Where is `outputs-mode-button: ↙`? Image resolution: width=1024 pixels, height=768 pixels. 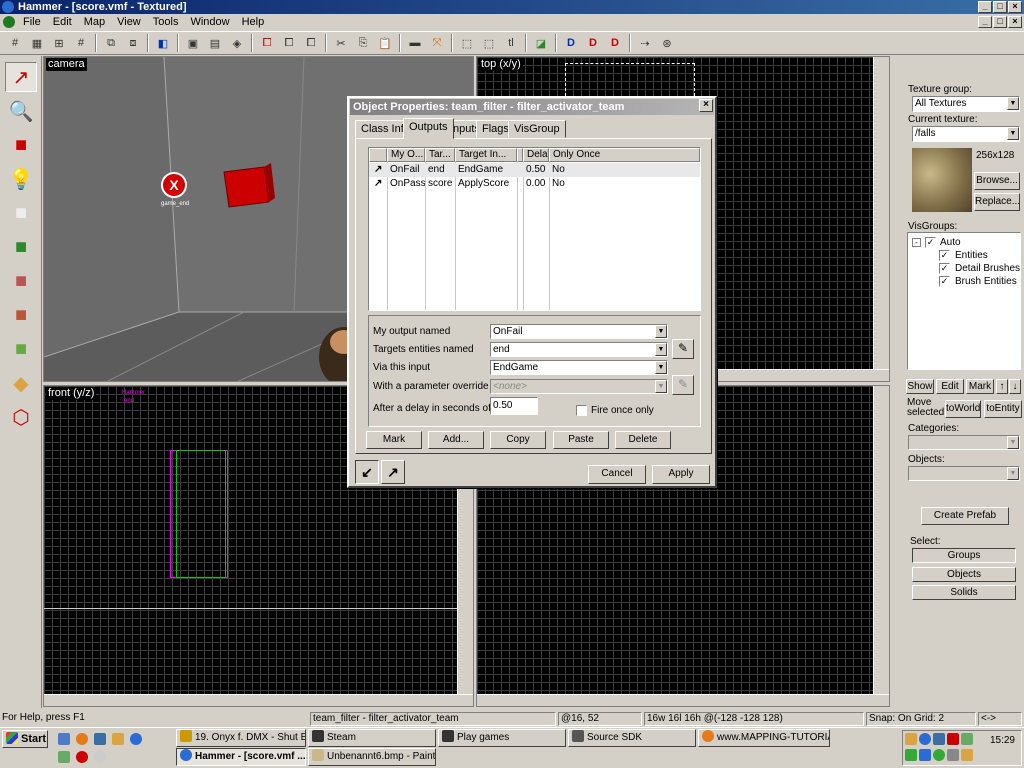 outputs-mode-button: ↙ is located at coordinates (367, 472).